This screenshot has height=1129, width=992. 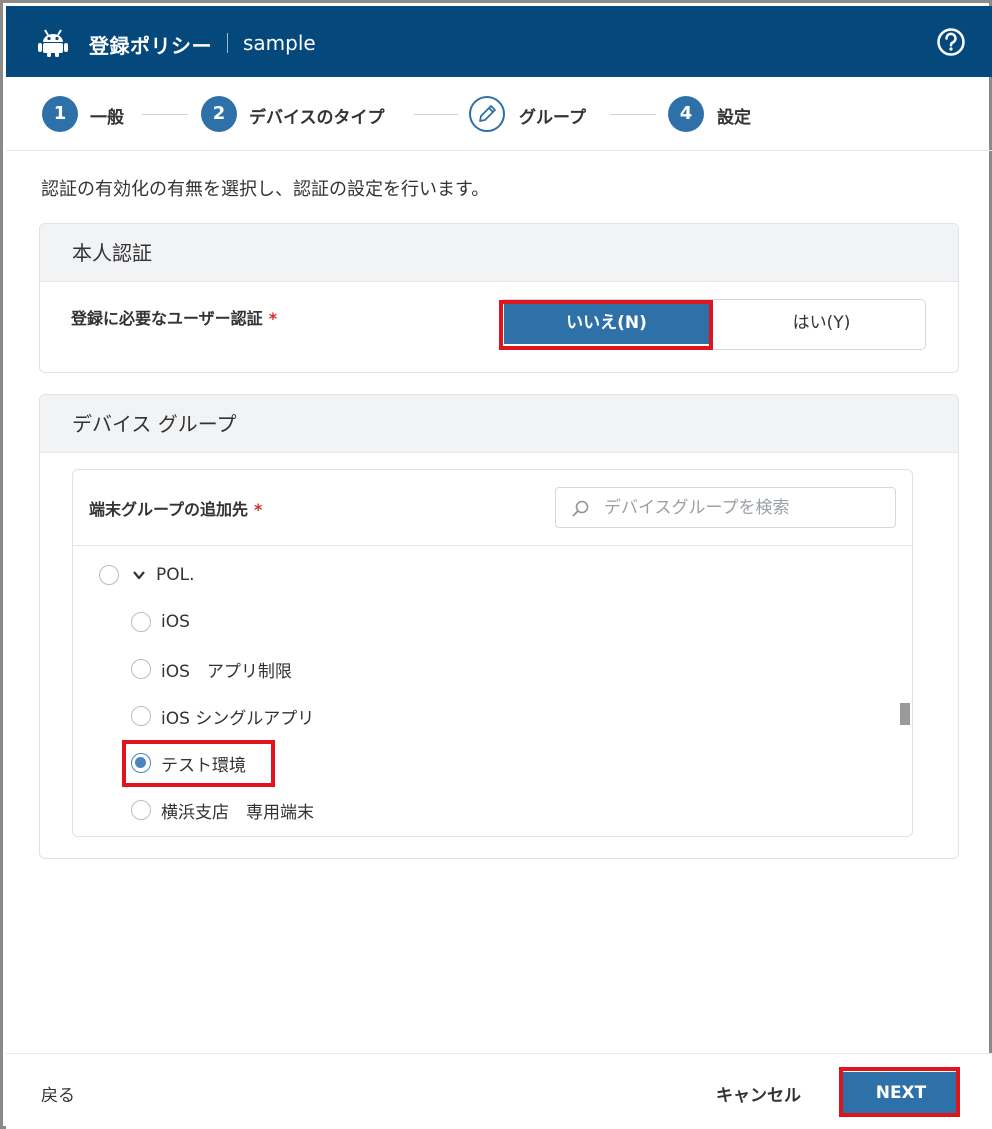 What do you see at coordinates (174, 318) in the screenshot?
I see `auth-field-label: 登録に必要なユーザー認証 *` at bounding box center [174, 318].